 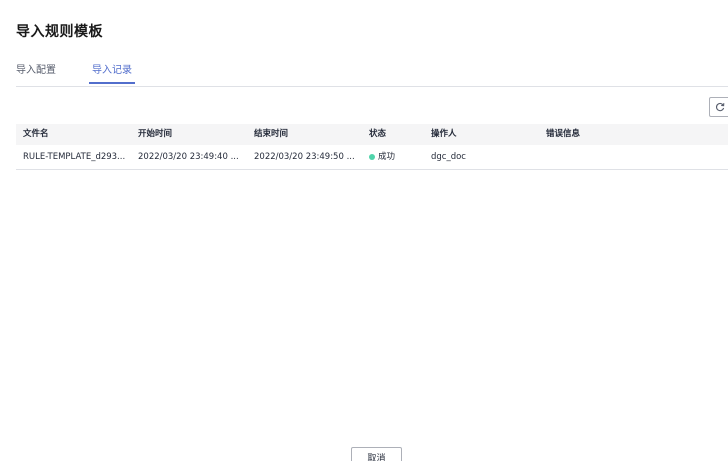 What do you see at coordinates (36, 74) in the screenshot?
I see `tab-import-config: 导入配置` at bounding box center [36, 74].